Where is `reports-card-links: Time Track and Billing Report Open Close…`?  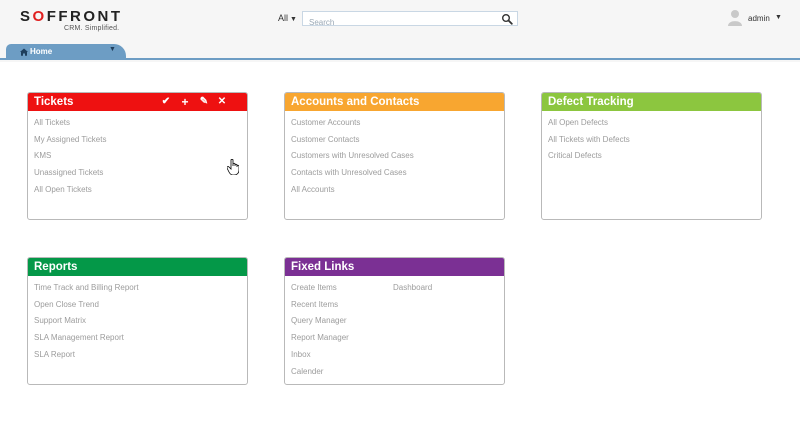
reports-card-links: Time Track and Billing Report Open Close… is located at coordinates (137, 322).